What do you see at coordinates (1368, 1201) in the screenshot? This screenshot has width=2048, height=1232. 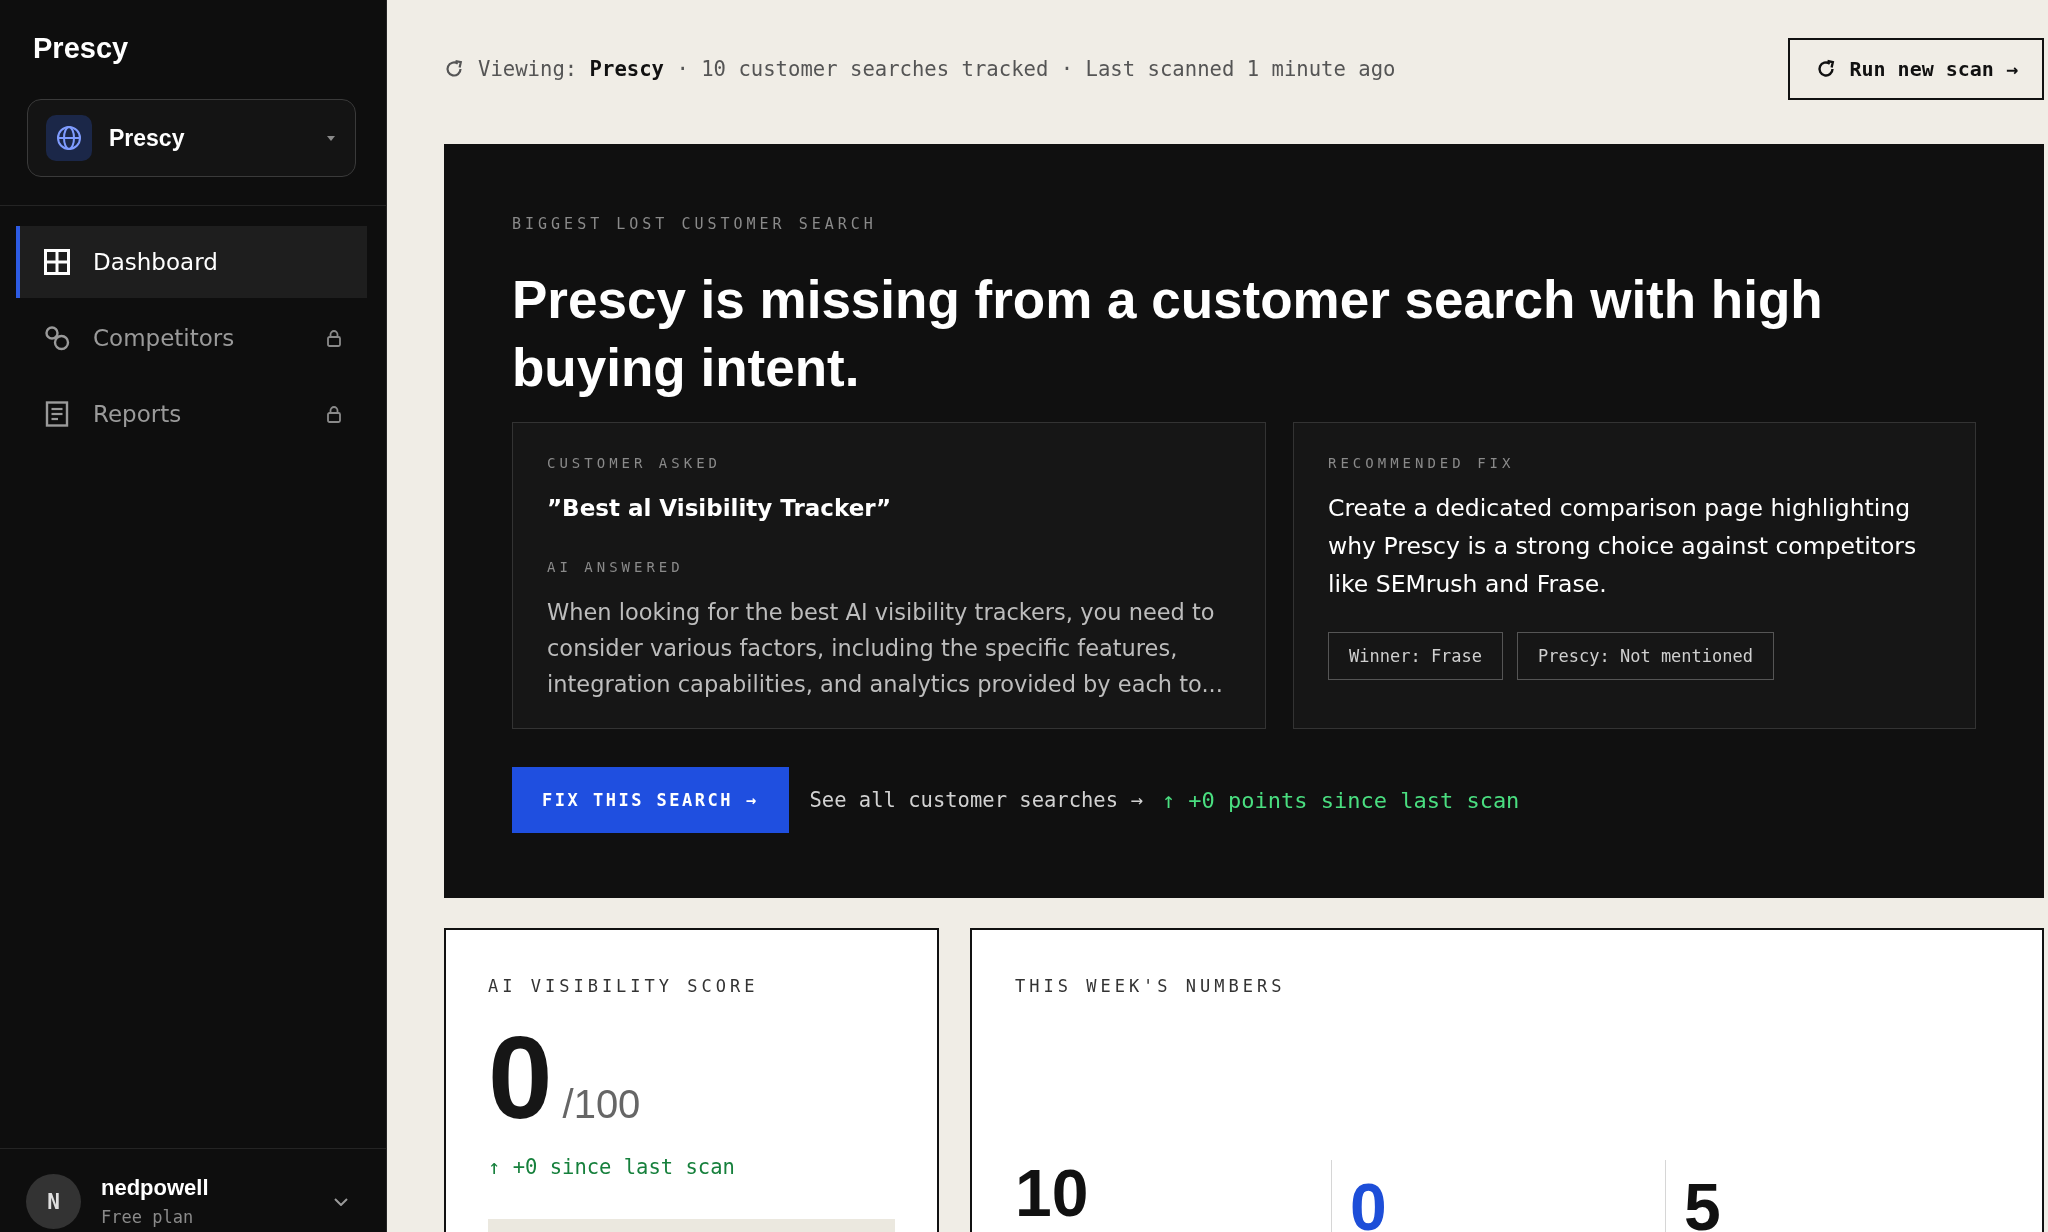 I see `stat-value: 0` at bounding box center [1368, 1201].